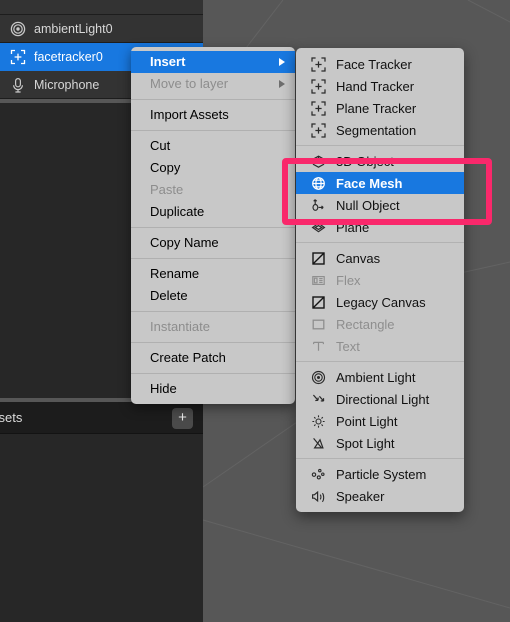 The width and height of the screenshot is (510, 622). What do you see at coordinates (380, 258) in the screenshot?
I see `submenu-item-canvas: Canvas` at bounding box center [380, 258].